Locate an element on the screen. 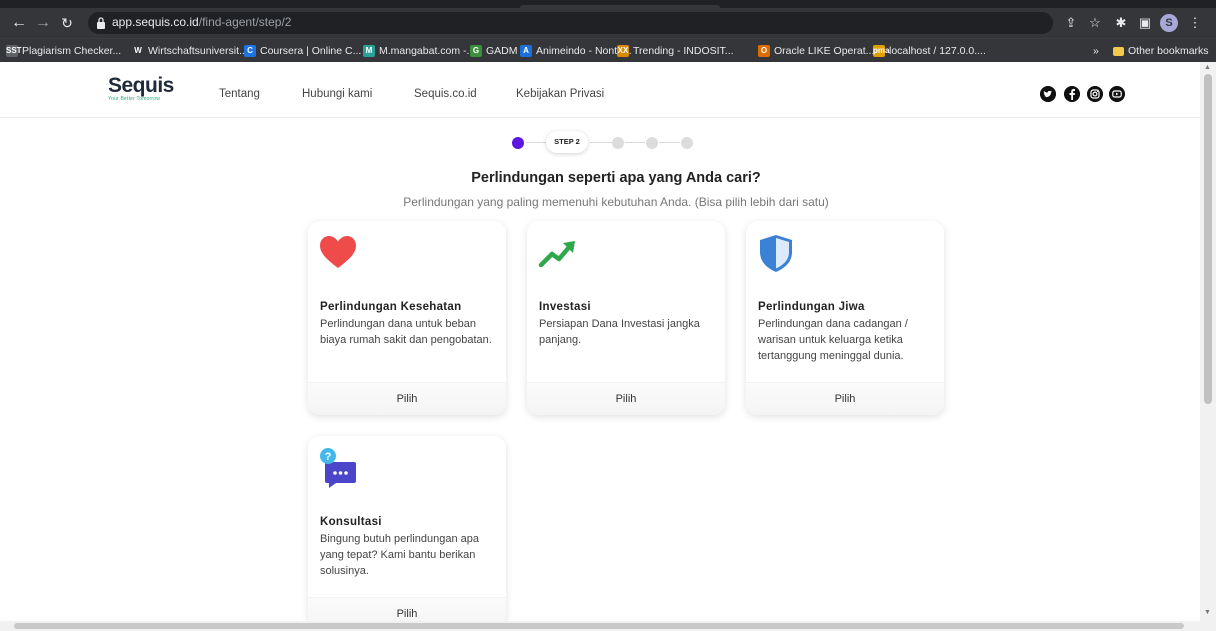  scroll-up-icon: ▲ is located at coordinates (1207, 67).